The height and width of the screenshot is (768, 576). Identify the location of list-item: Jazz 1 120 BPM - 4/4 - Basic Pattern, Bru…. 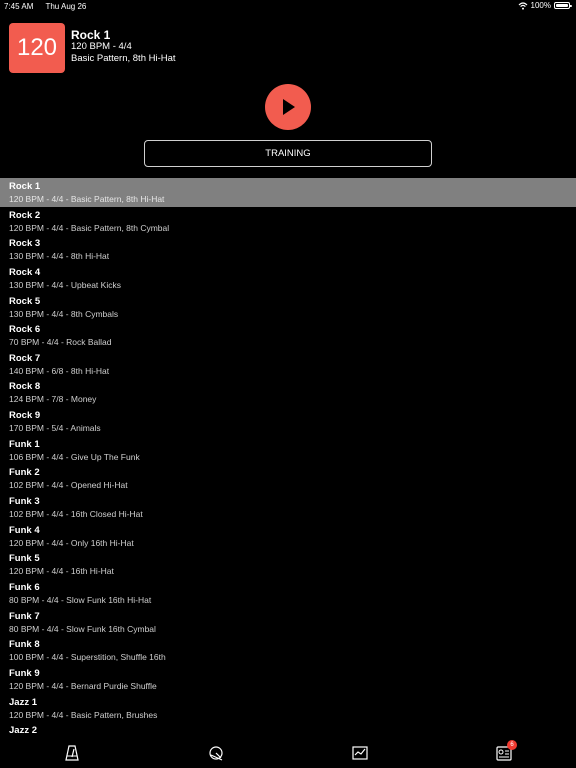
(288, 708).